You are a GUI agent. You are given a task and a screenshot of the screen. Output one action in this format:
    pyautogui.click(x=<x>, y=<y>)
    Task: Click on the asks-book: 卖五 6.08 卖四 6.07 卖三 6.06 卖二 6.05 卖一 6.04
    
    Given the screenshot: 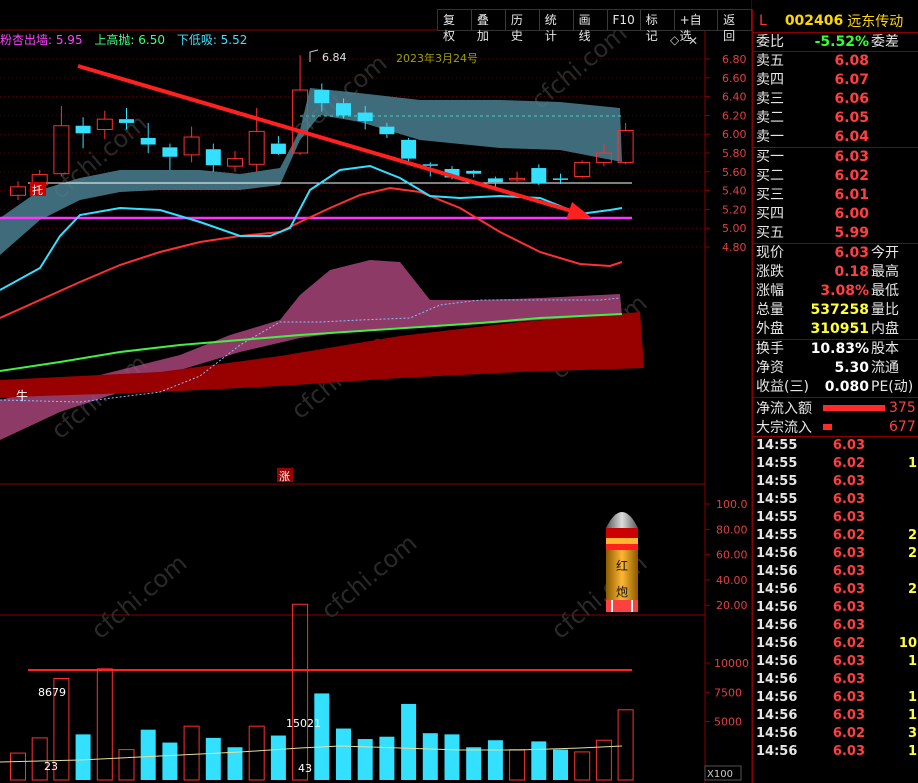 What is the action you would take?
    pyautogui.click(x=835, y=99)
    